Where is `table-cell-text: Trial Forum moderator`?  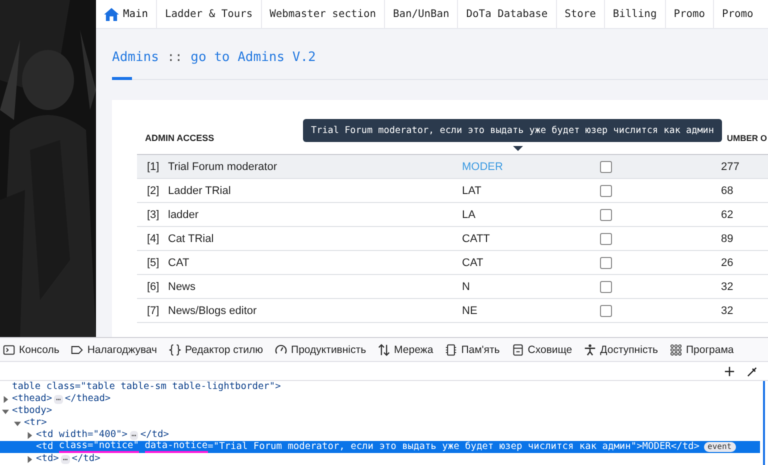
table-cell-text: Trial Forum moderator is located at coordinates (223, 166).